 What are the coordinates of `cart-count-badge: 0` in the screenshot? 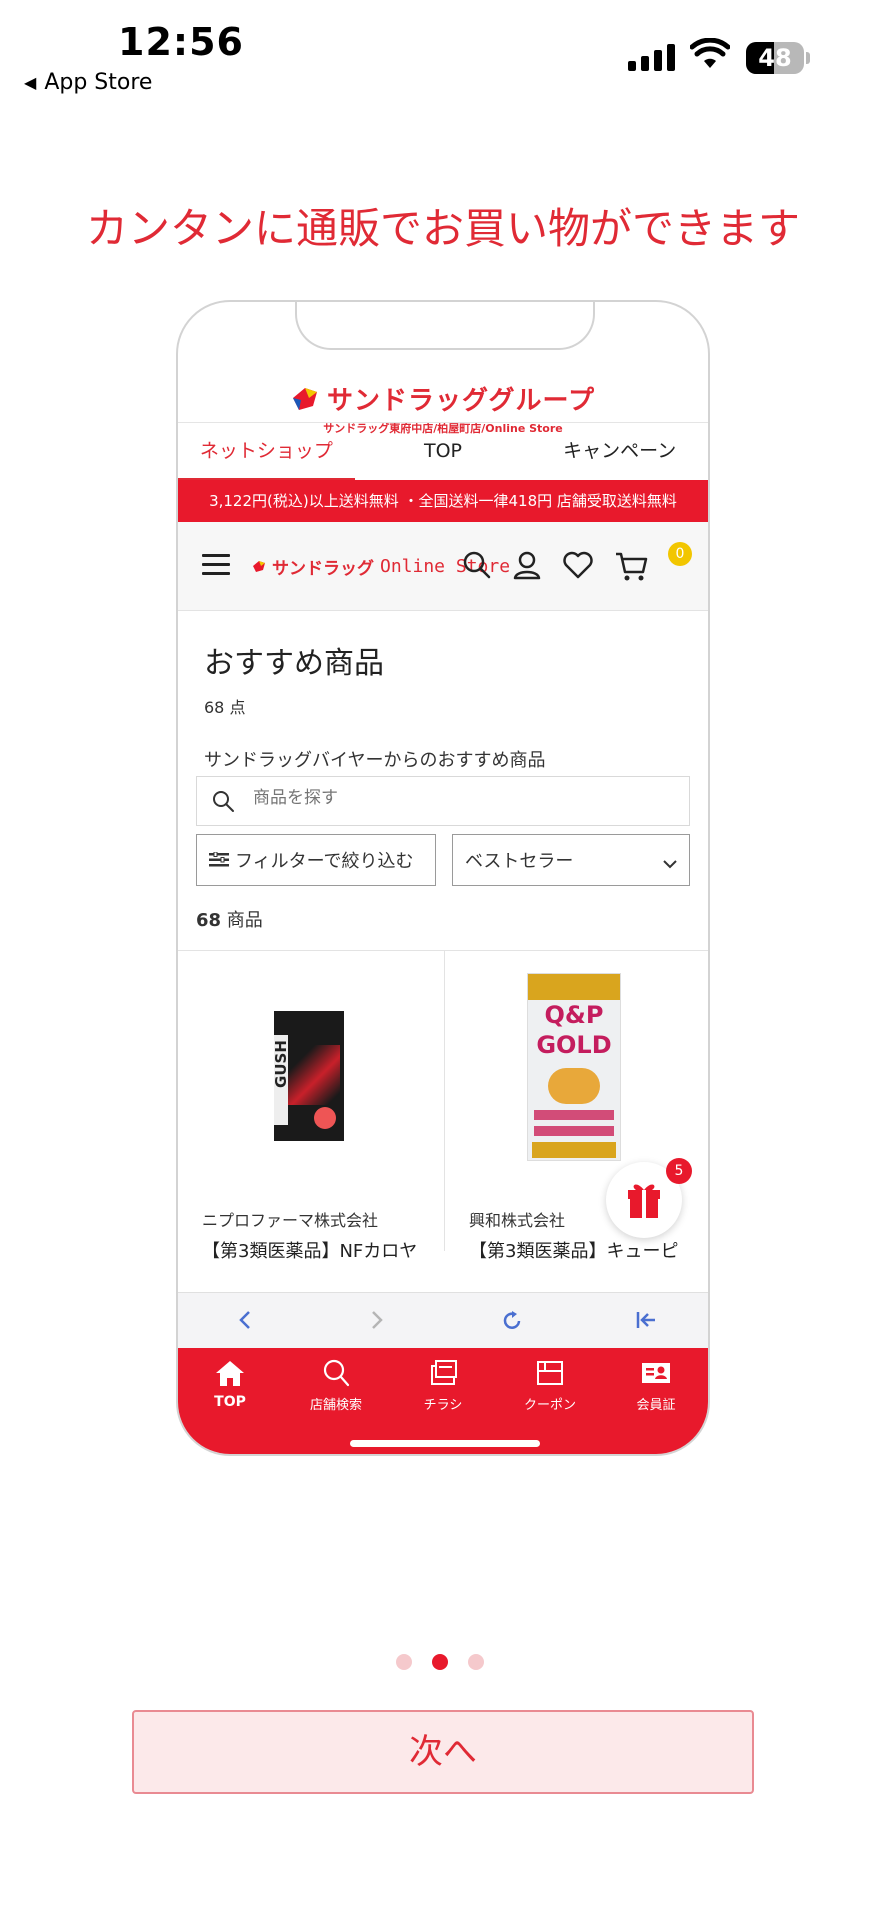 It's located at (680, 554).